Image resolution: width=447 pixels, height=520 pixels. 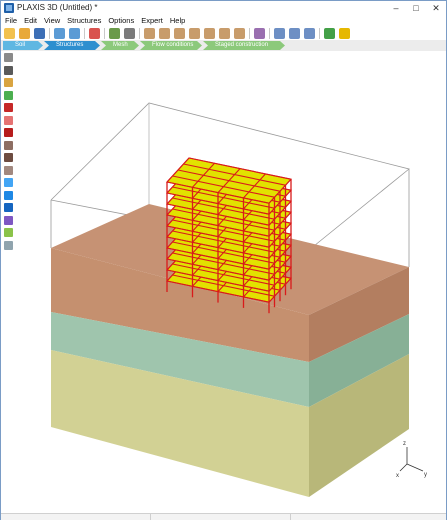 What do you see at coordinates (411, 459) in the screenshot?
I see `axis-triad` at bounding box center [411, 459].